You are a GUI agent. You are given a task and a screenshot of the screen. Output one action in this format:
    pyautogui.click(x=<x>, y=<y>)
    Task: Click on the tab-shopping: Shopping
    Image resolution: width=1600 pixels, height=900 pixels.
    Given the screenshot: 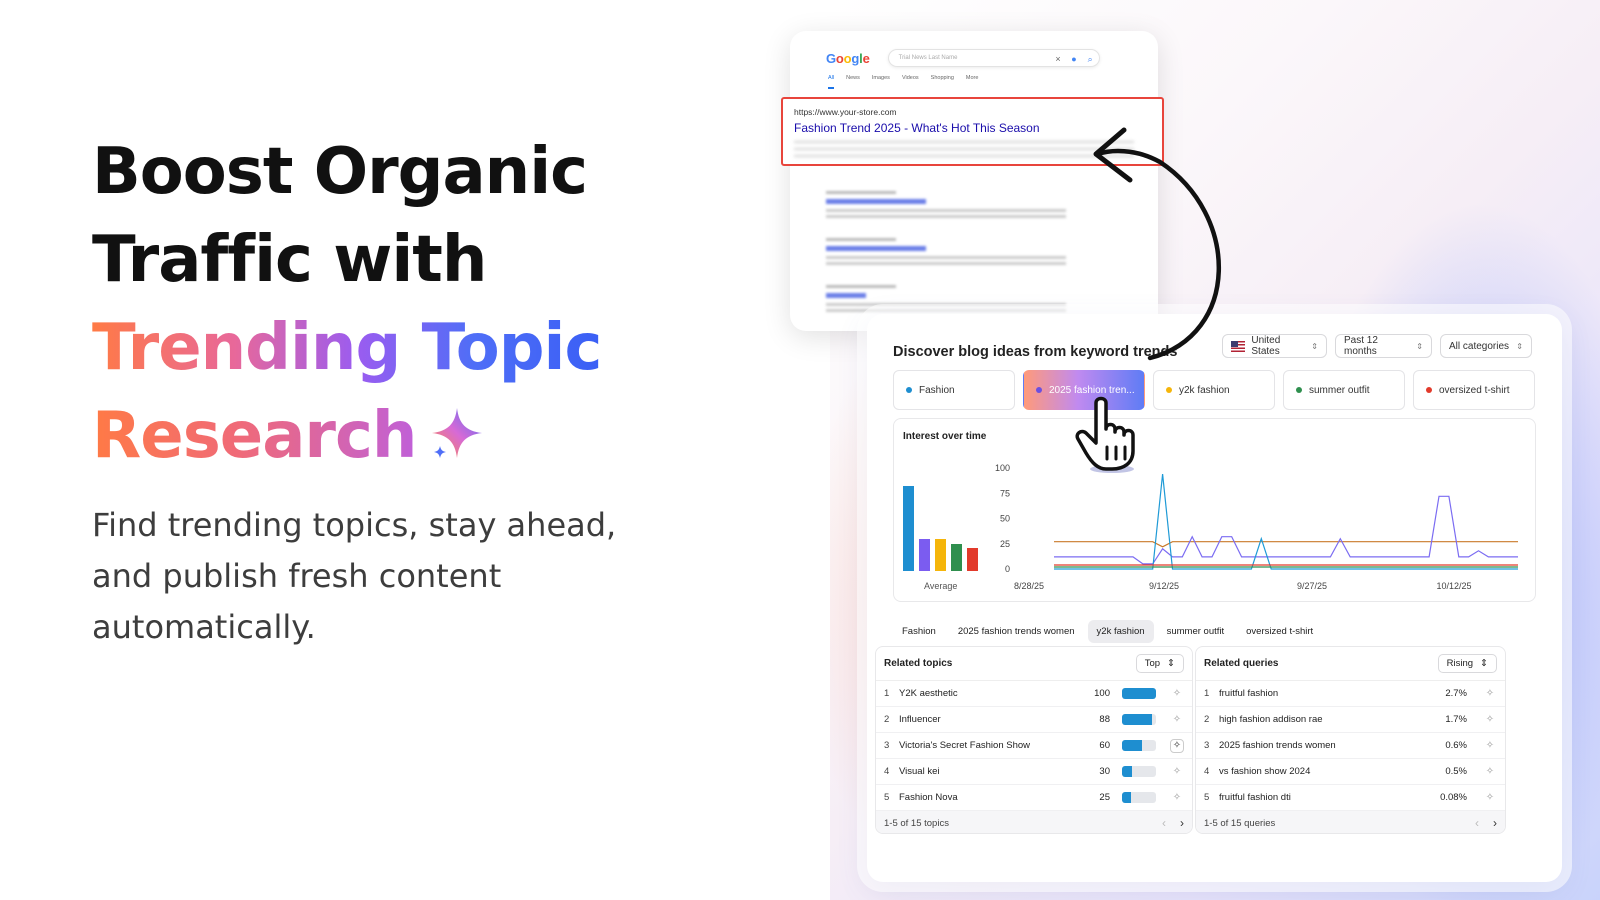 What is the action you would take?
    pyautogui.click(x=942, y=82)
    